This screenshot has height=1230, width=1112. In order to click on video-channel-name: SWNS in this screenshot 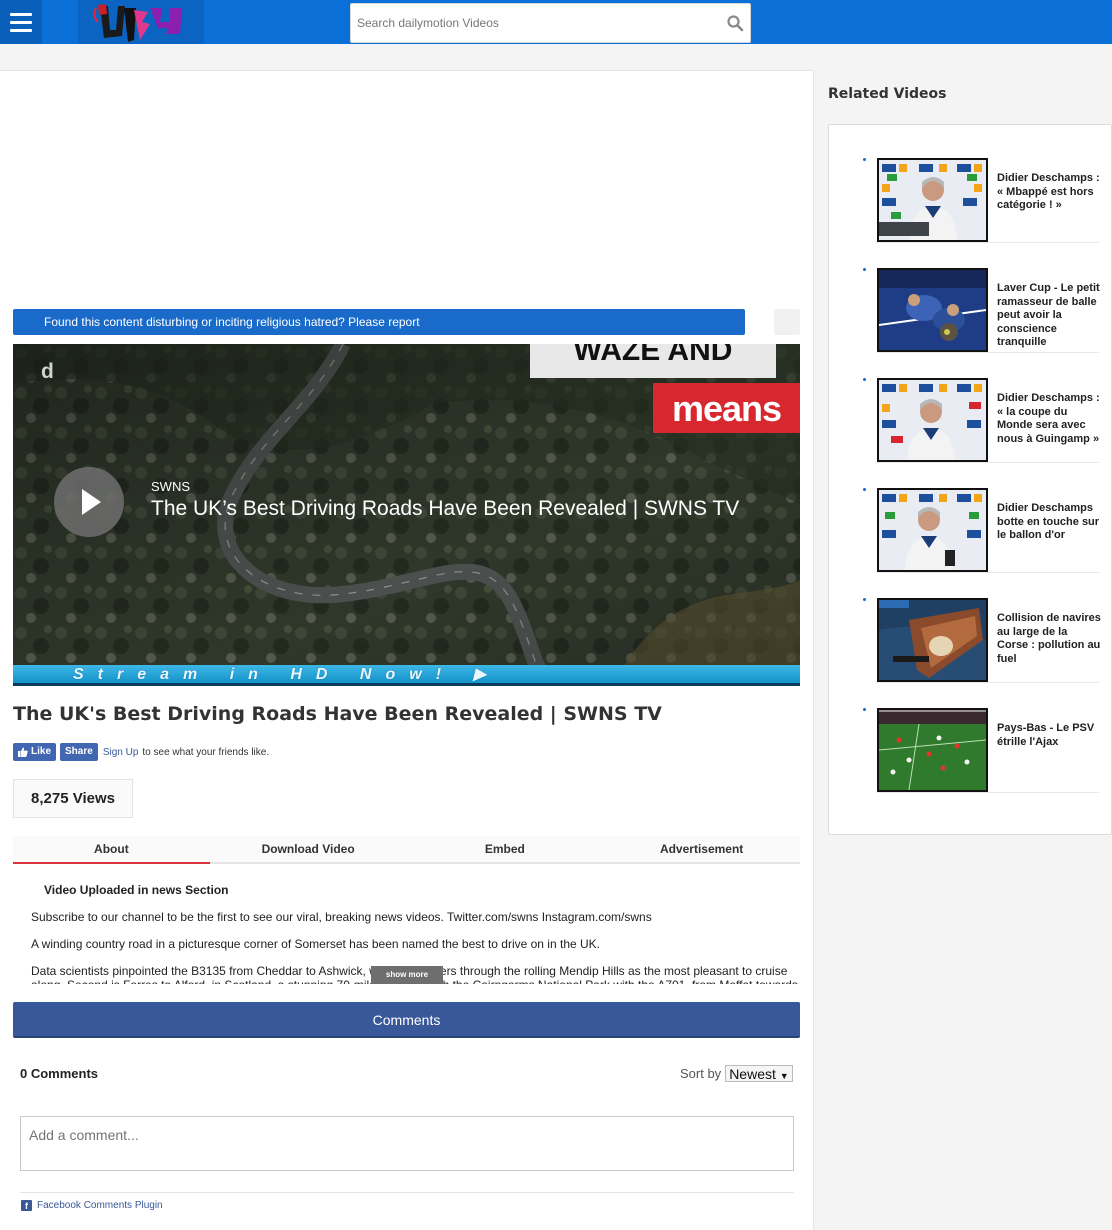, I will do `click(170, 486)`.